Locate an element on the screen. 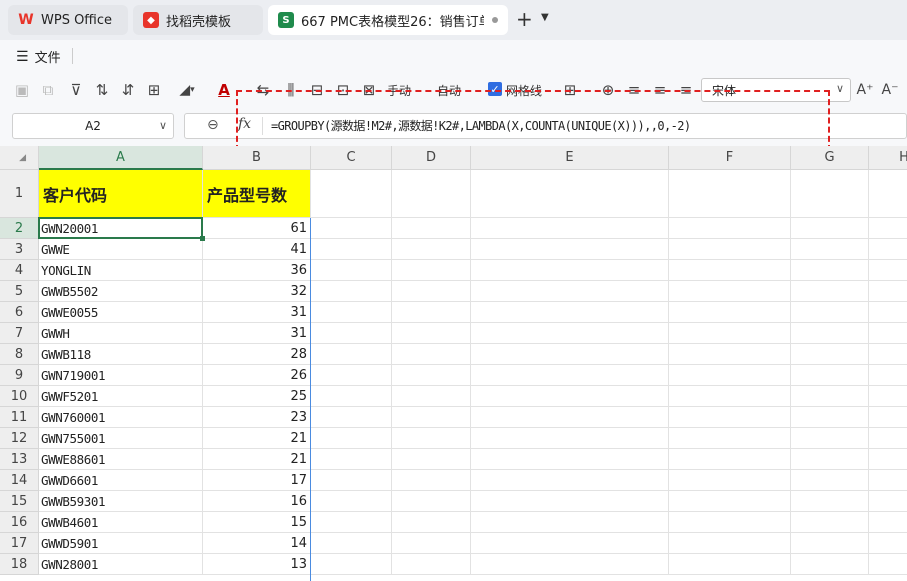 This screenshot has width=907, height=581. product-count-cell: 32 is located at coordinates (257, 291).